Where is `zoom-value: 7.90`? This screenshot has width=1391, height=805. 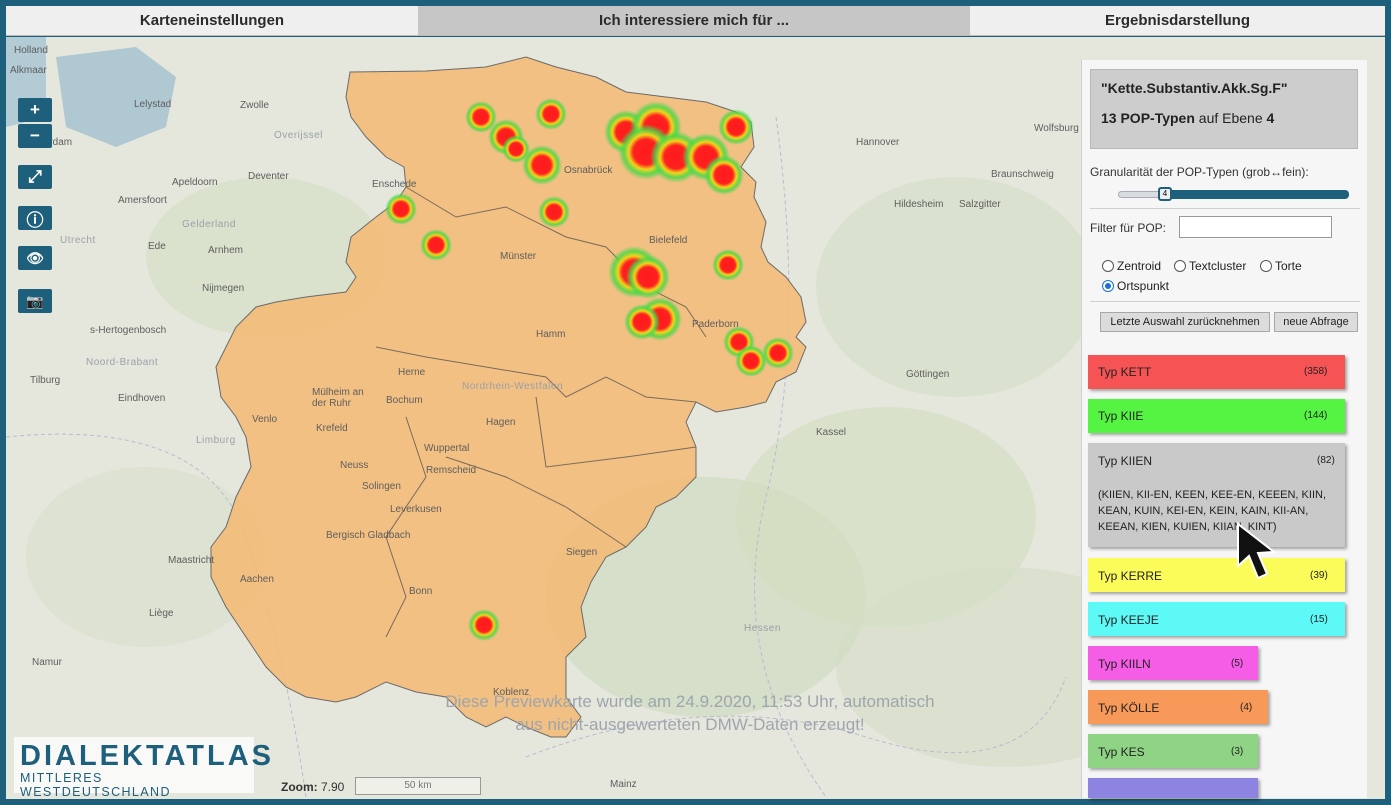 zoom-value: 7.90 is located at coordinates (333, 787).